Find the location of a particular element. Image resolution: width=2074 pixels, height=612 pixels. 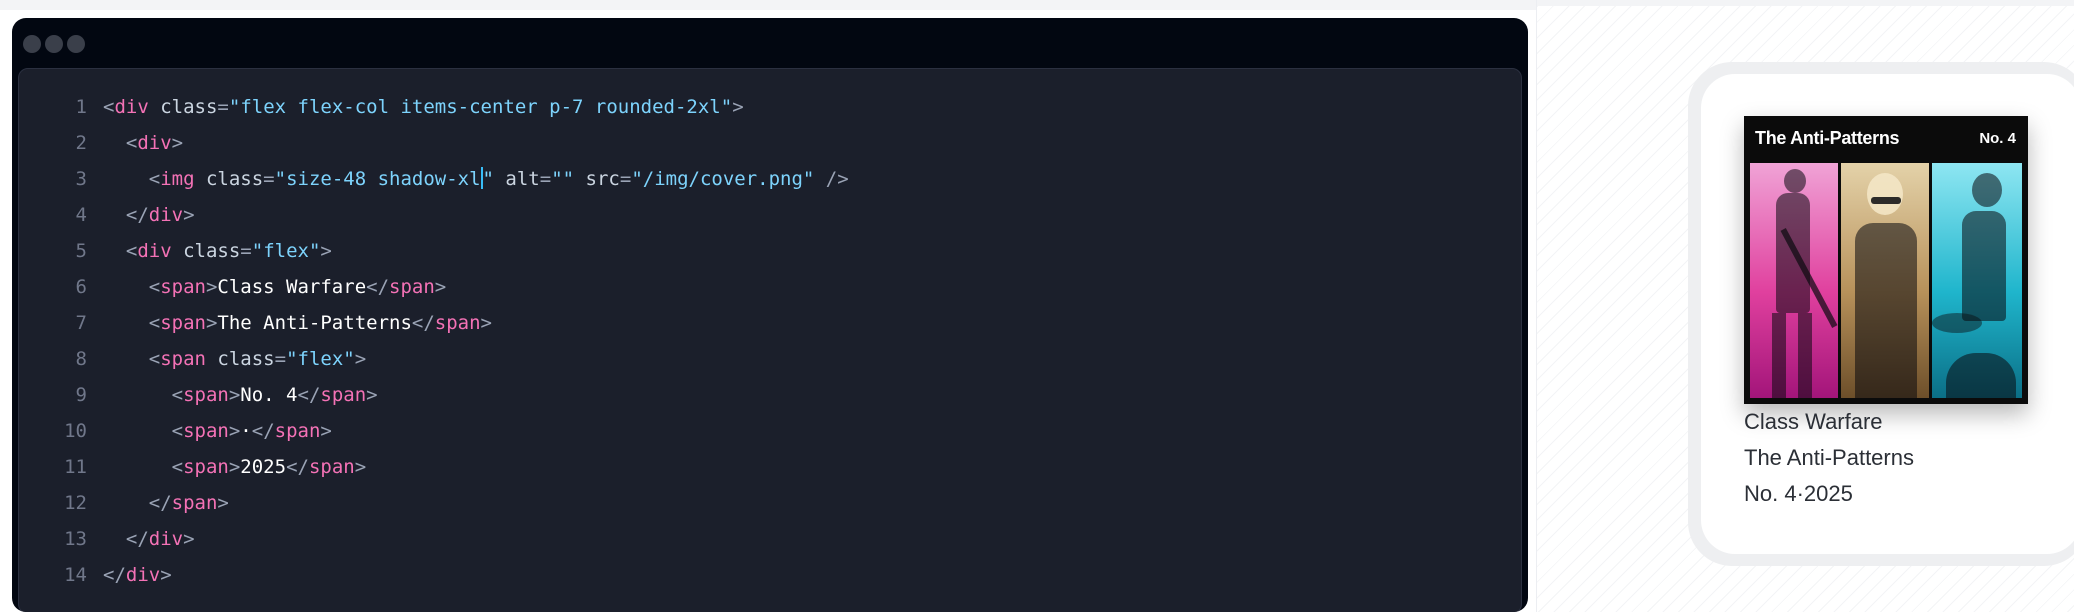

line-content: <span class="flex"> is located at coordinates (234, 359).